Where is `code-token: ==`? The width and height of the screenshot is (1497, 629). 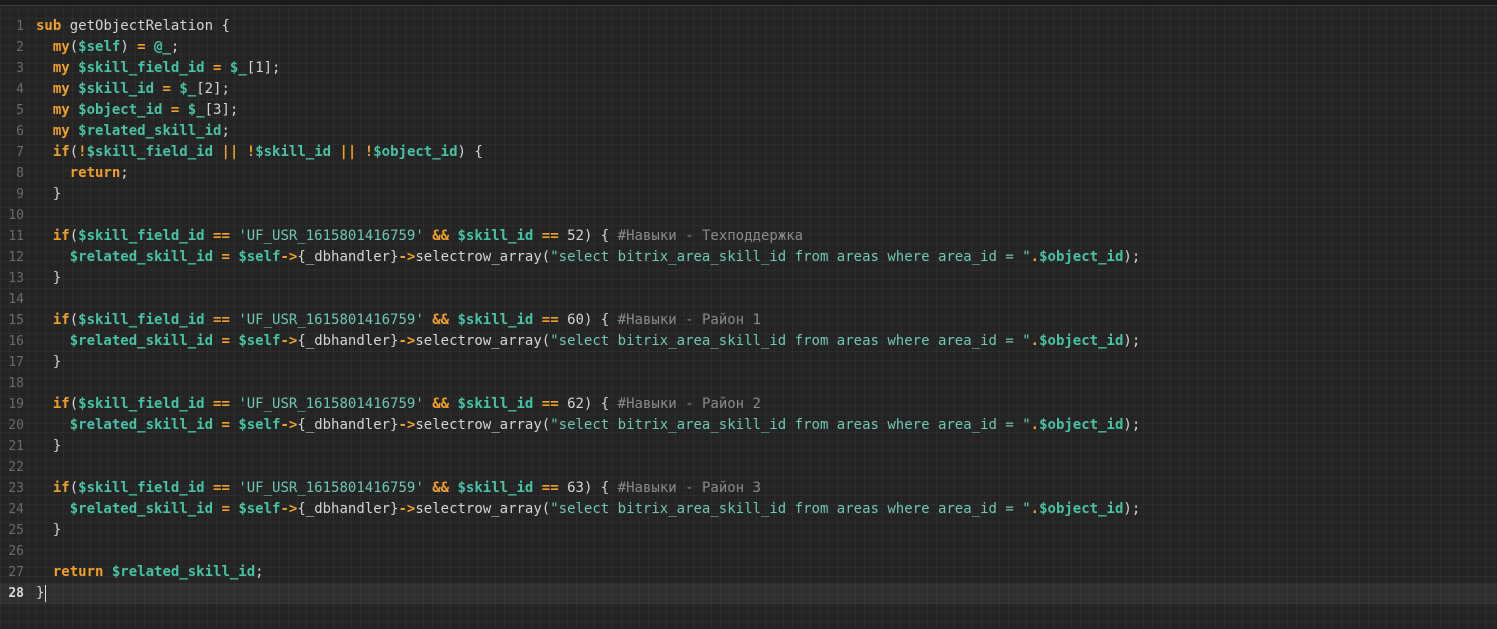
code-token: == is located at coordinates (550, 404).